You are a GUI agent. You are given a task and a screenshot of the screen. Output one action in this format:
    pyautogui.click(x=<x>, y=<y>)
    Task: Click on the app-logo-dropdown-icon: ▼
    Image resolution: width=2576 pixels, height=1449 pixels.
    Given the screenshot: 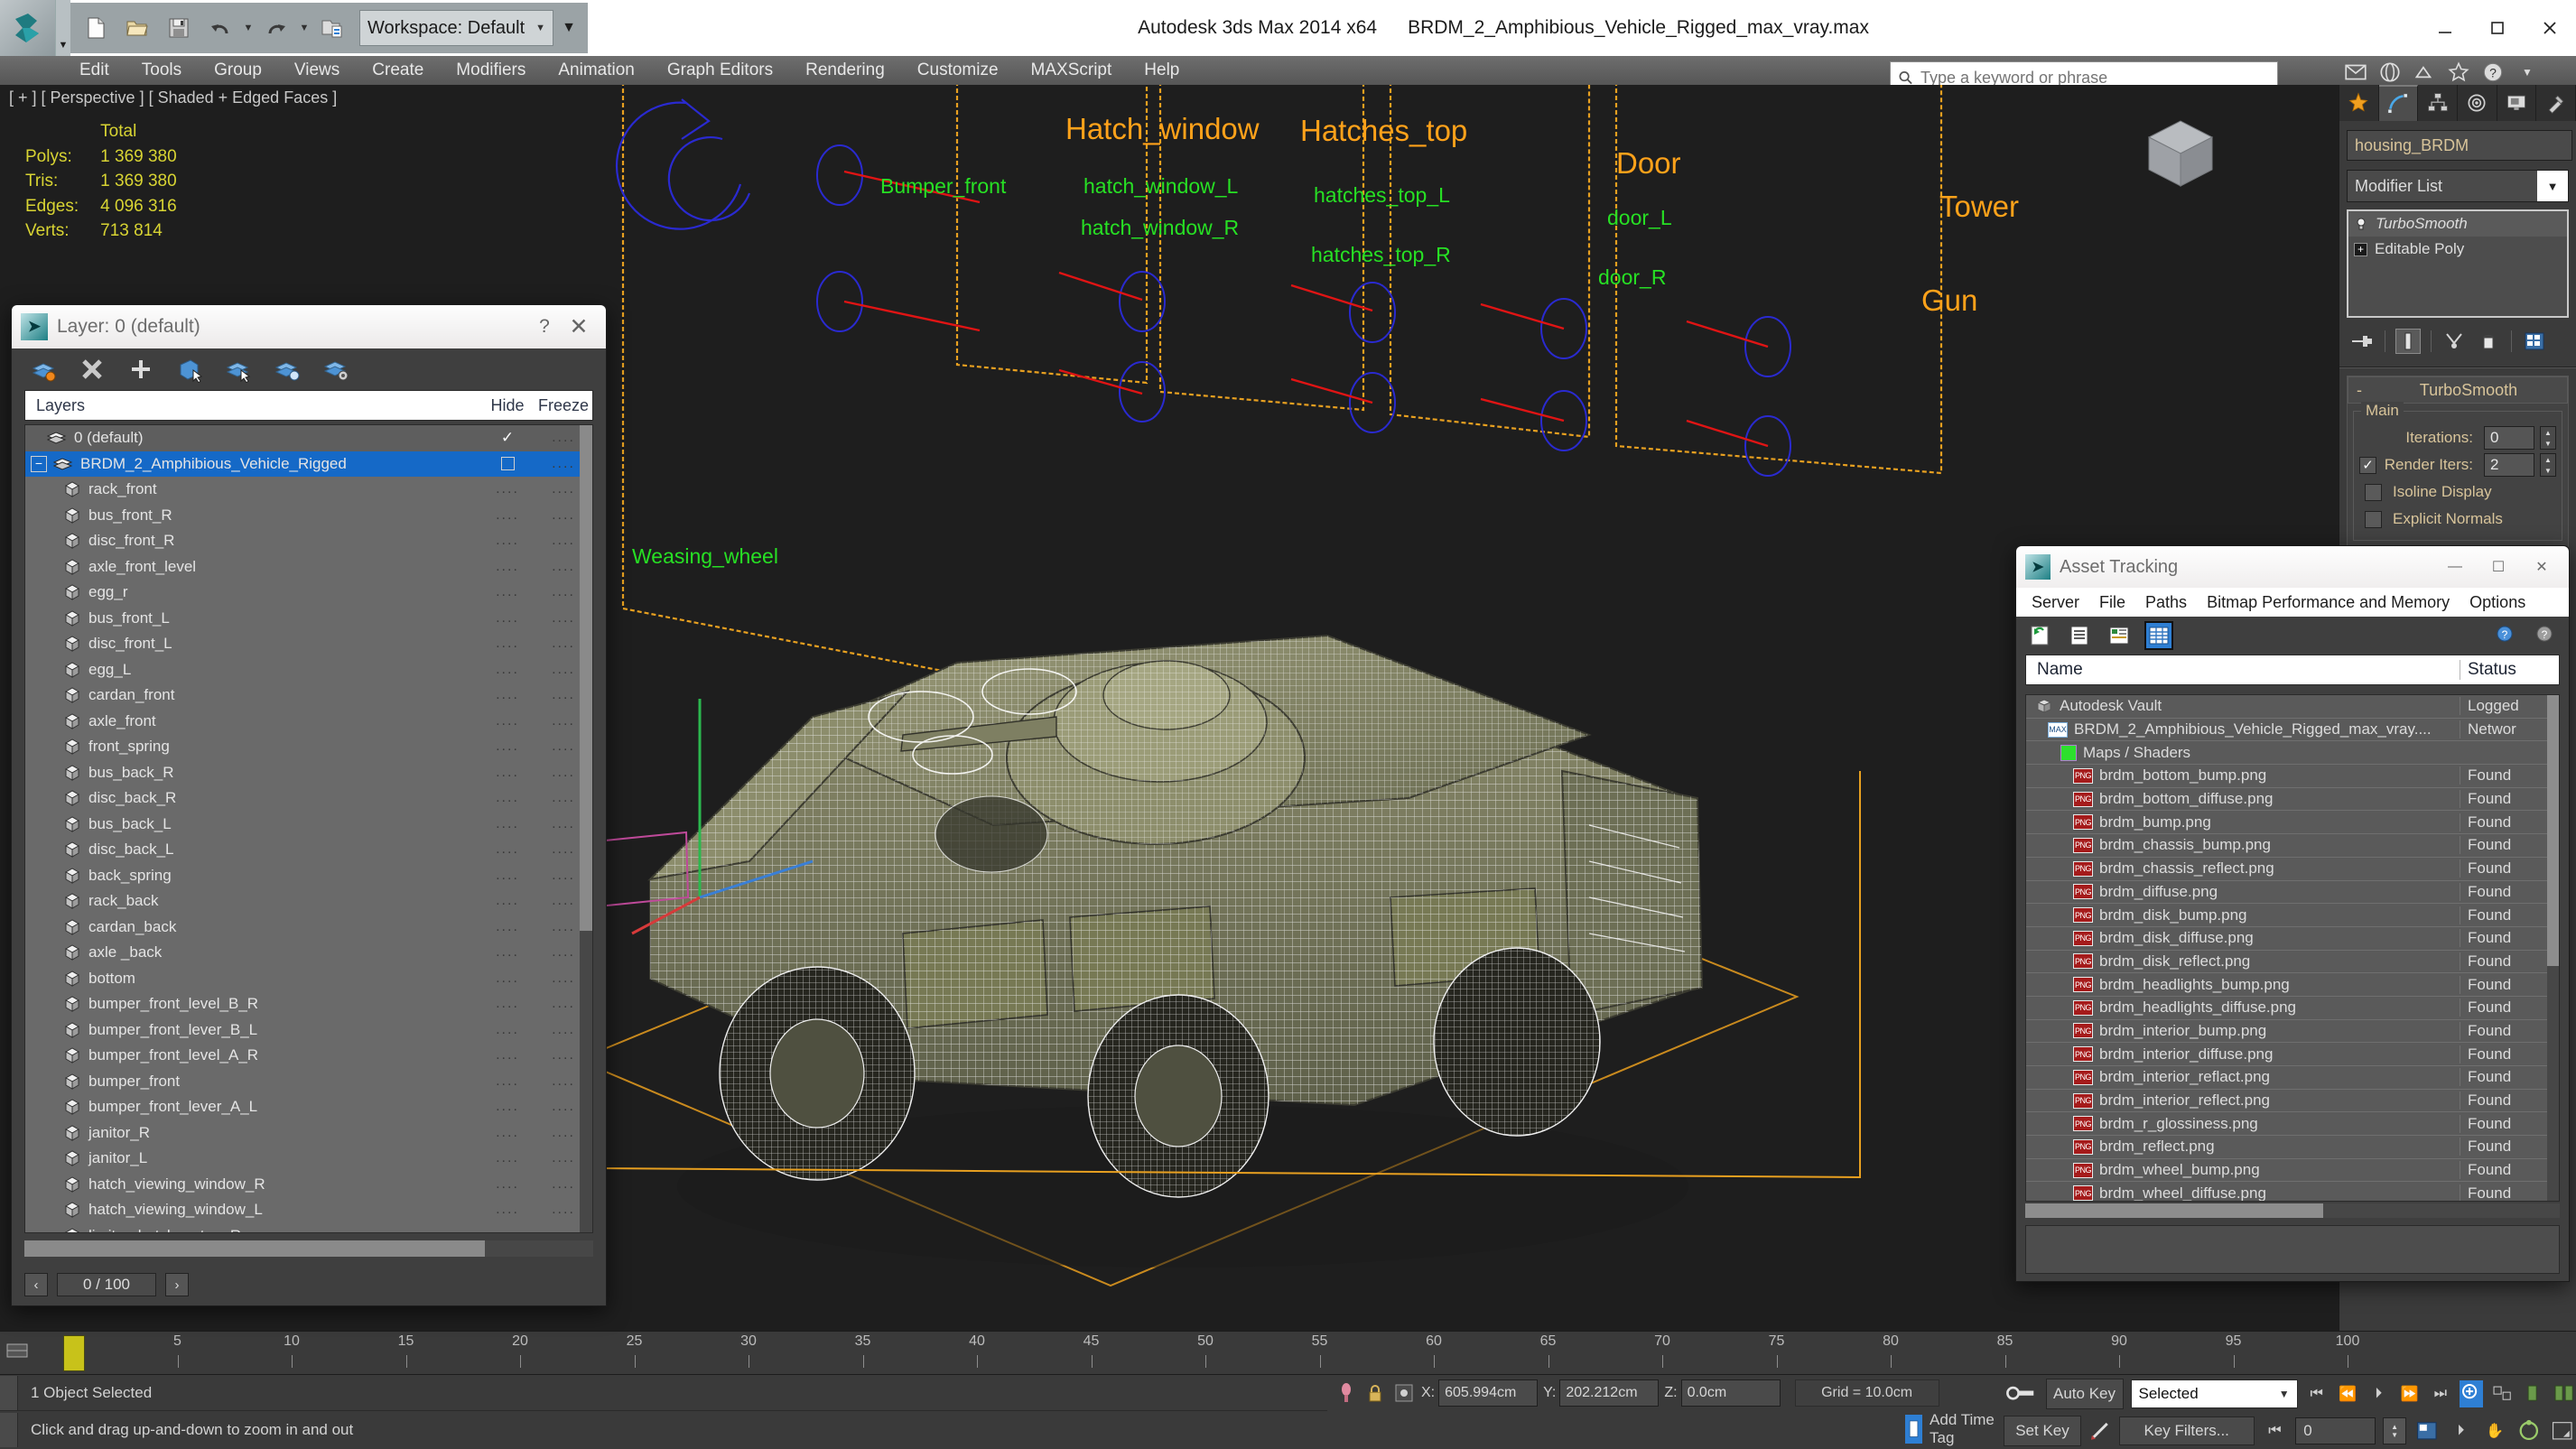 What is the action you would take?
    pyautogui.click(x=63, y=28)
    